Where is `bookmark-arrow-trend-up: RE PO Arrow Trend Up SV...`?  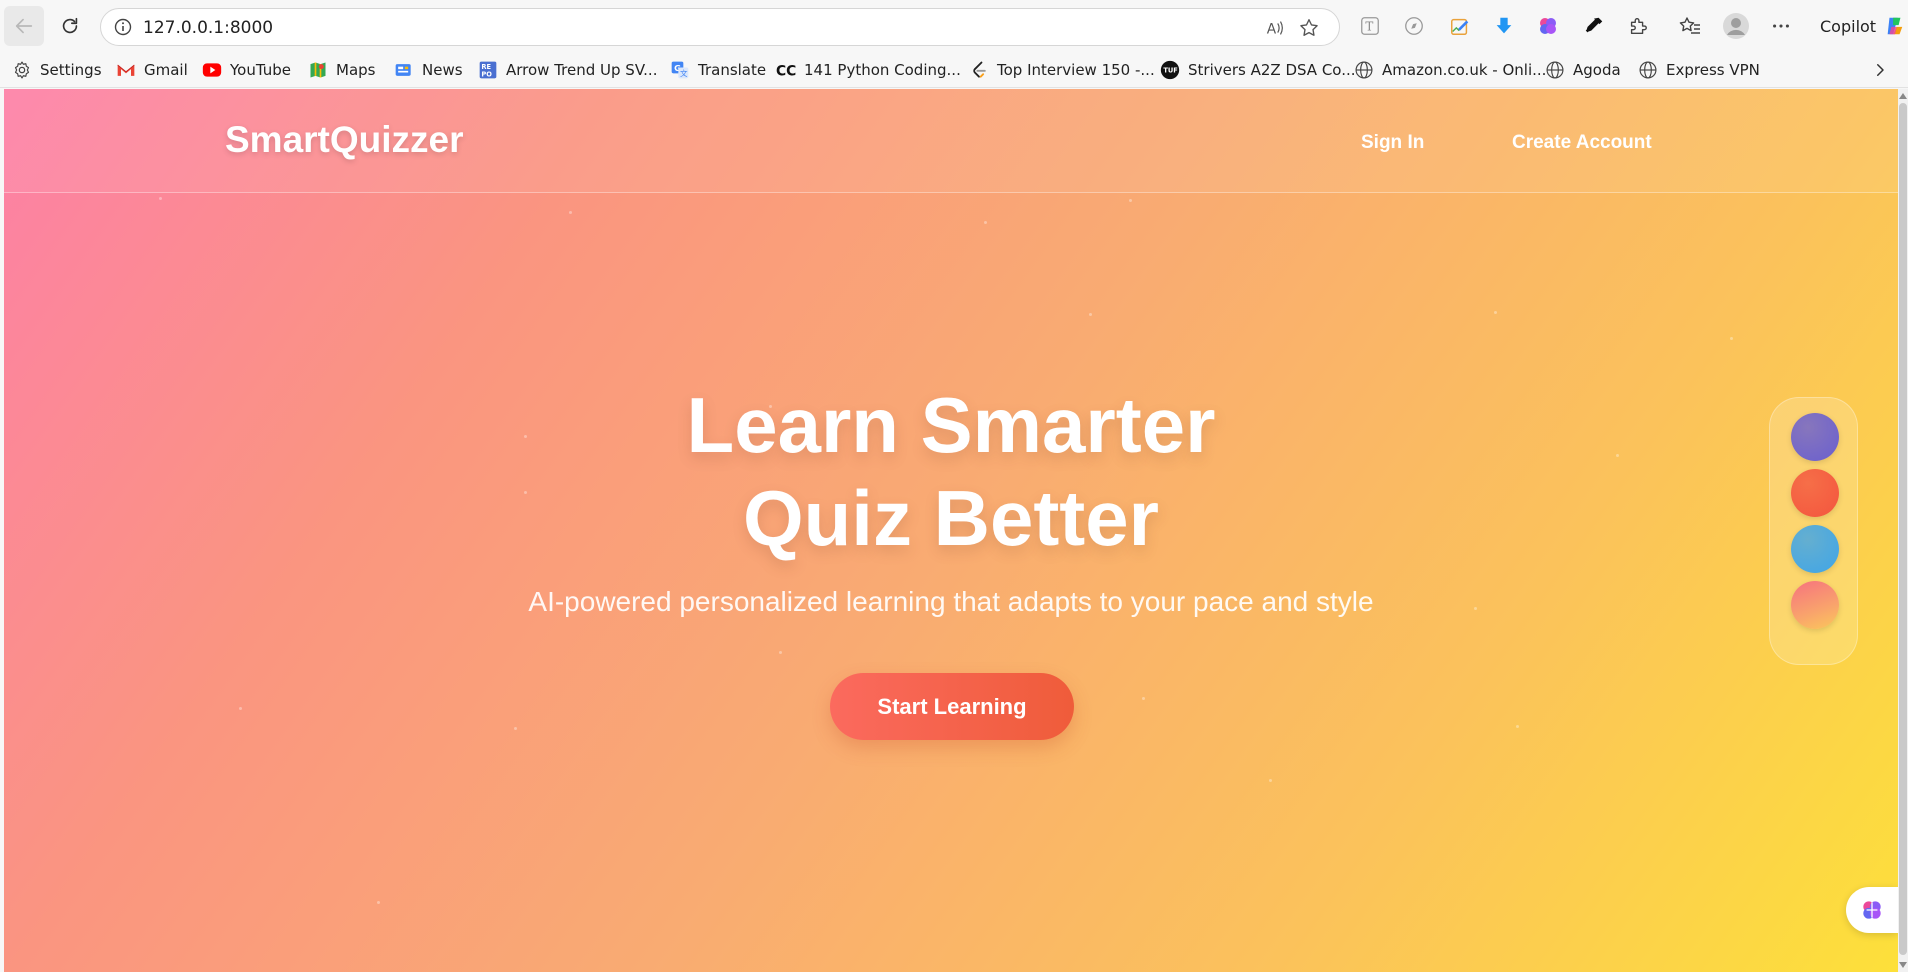 bookmark-arrow-trend-up: RE PO Arrow Trend Up SV... is located at coordinates (567, 70).